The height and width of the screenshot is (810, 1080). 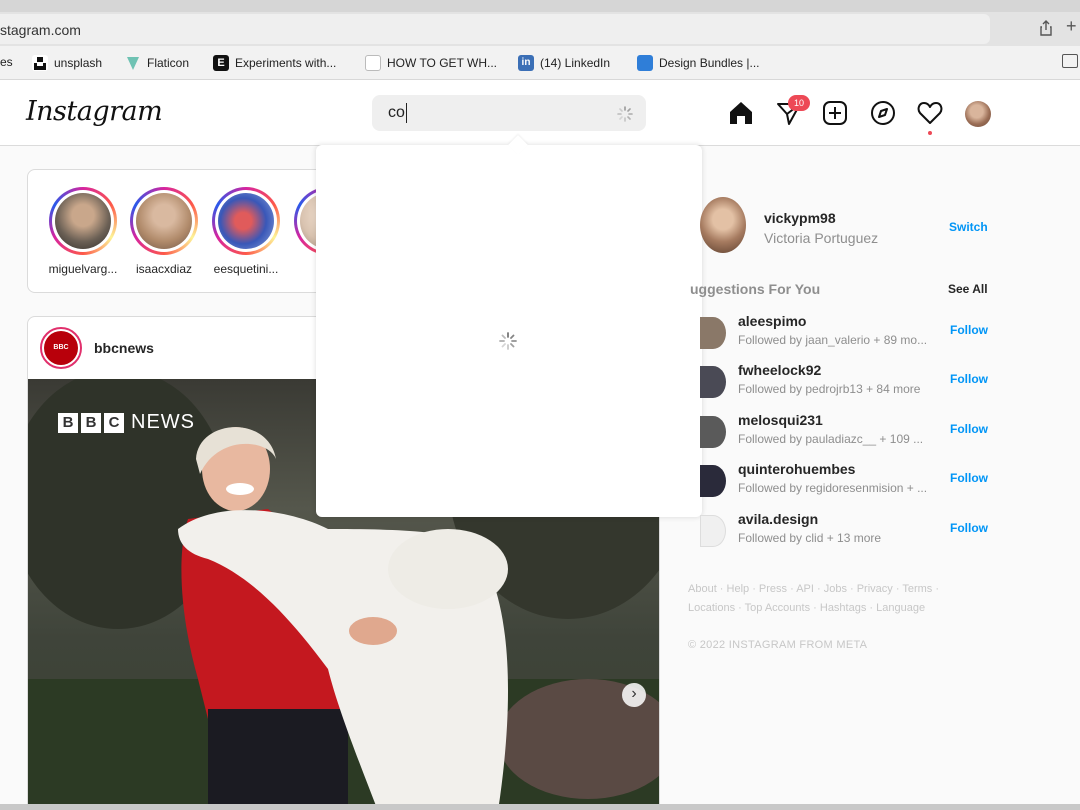 What do you see at coordinates (1046, 28) in the screenshot?
I see `share-icon` at bounding box center [1046, 28].